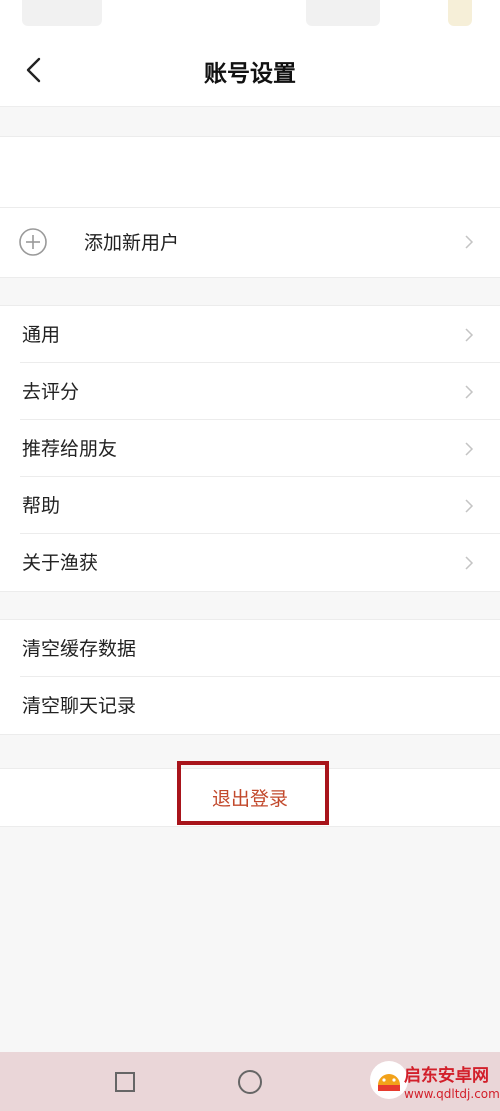 This screenshot has width=500, height=1111. I want to click on back-button, so click(34, 70).